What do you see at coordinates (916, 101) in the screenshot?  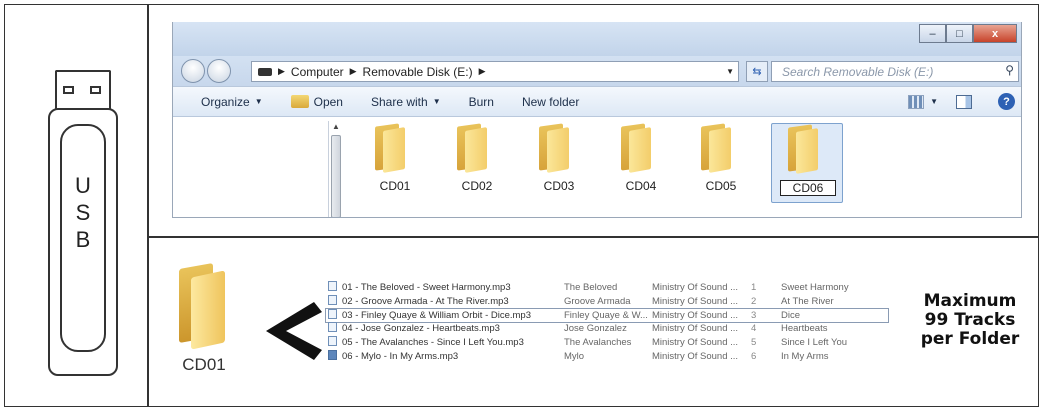 I see `change-view-icon` at bounding box center [916, 101].